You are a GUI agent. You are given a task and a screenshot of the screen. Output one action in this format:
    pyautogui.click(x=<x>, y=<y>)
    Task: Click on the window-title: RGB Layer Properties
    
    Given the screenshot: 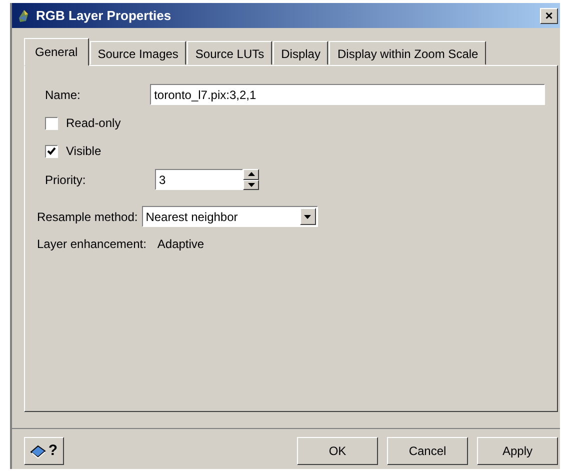 What is the action you would take?
    pyautogui.click(x=104, y=15)
    